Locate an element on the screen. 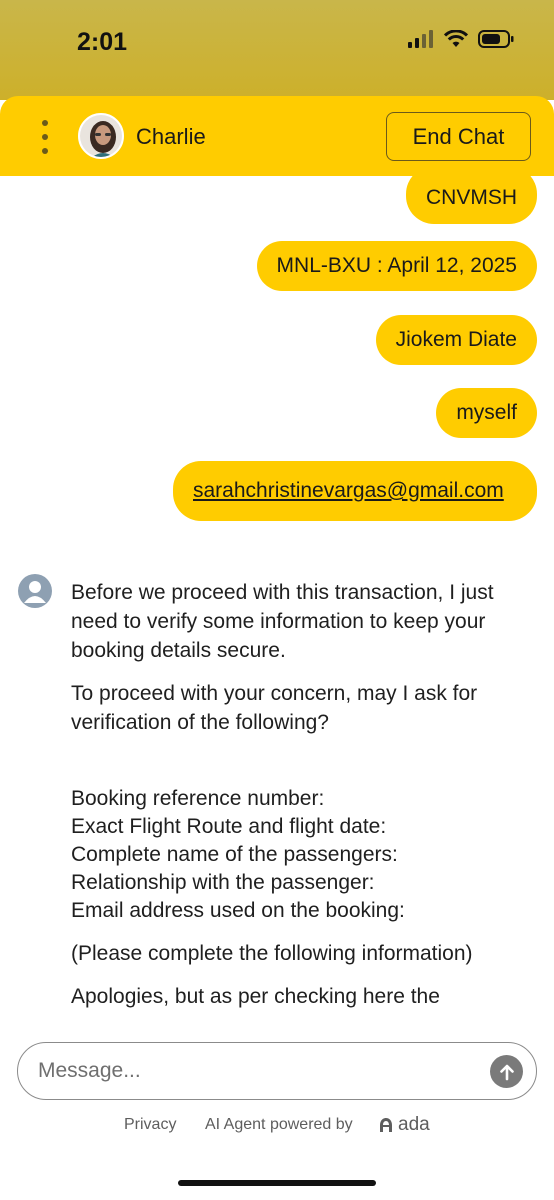 The width and height of the screenshot is (554, 1200). user-message: Jiokem Diate is located at coordinates (456, 340).